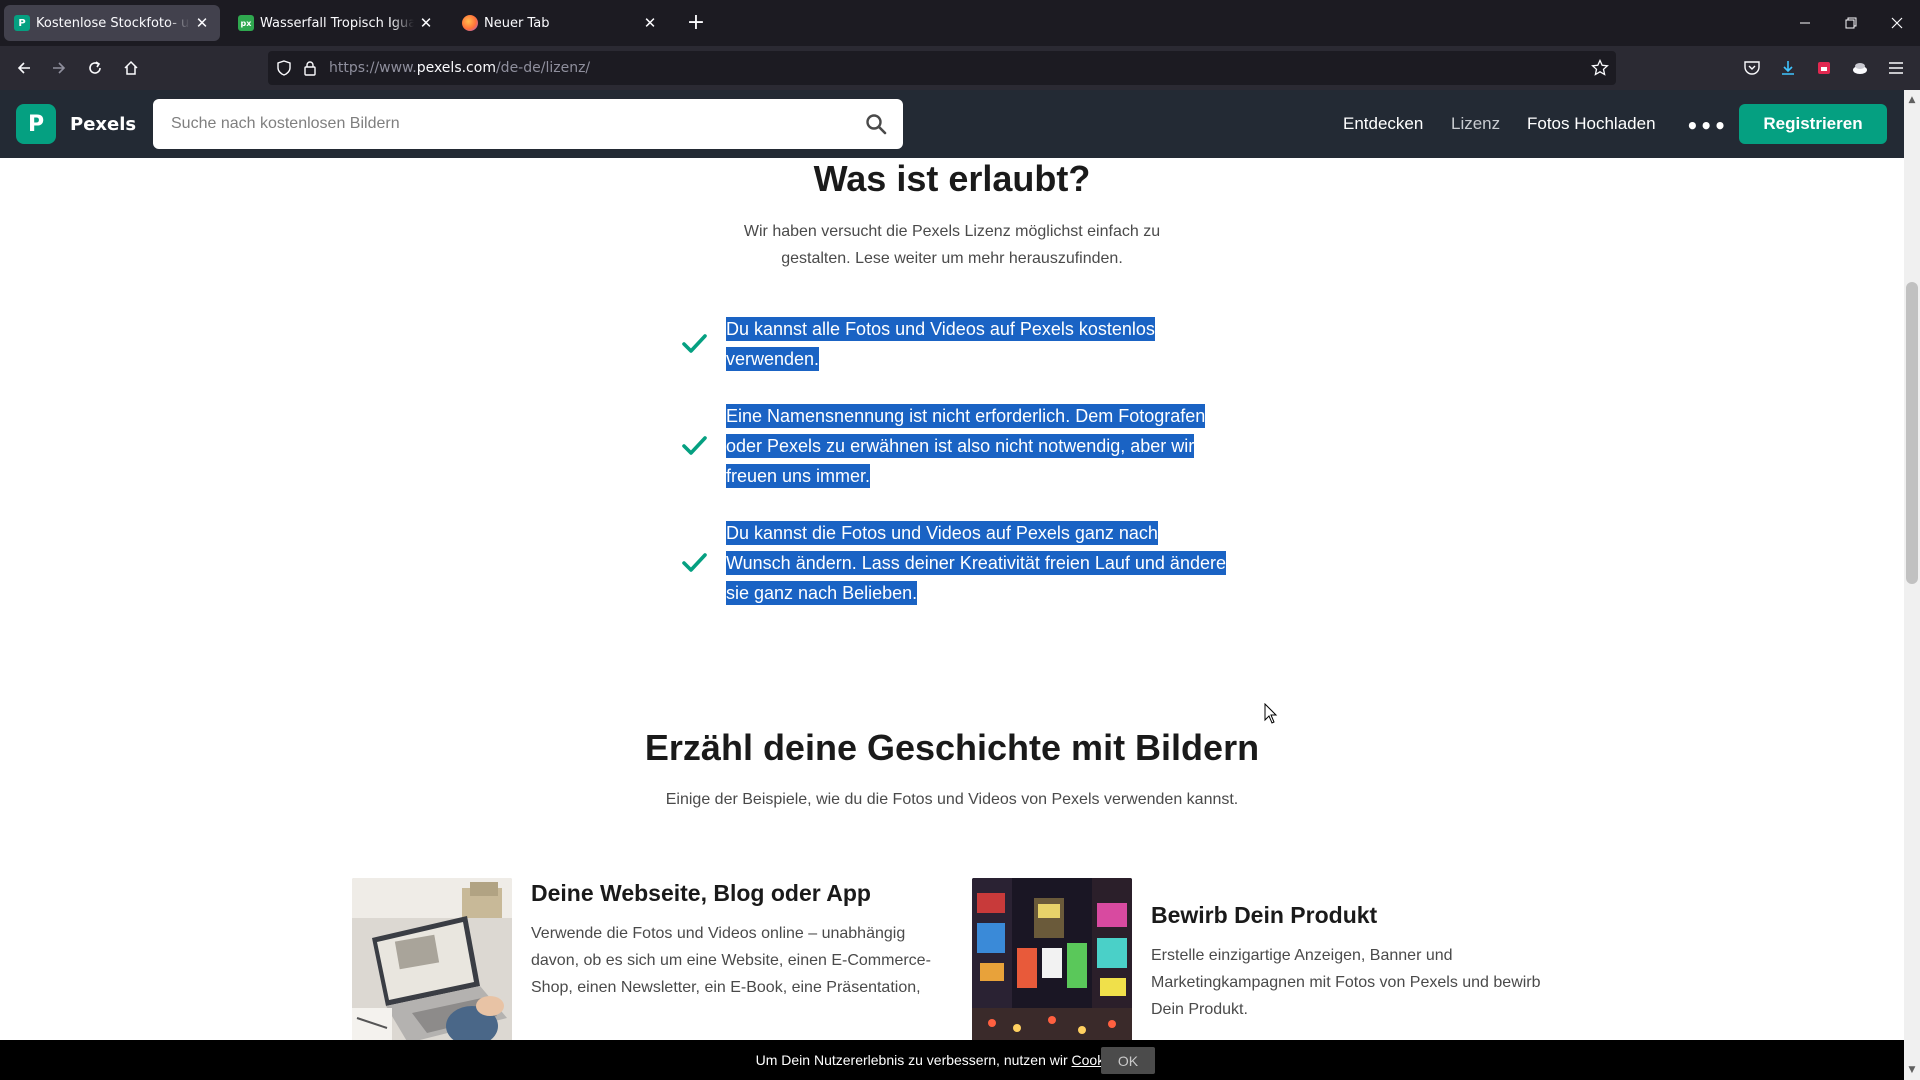 This screenshot has width=1920, height=1080. What do you see at coordinates (1706, 126) in the screenshot?
I see `more-options-icon: •••` at bounding box center [1706, 126].